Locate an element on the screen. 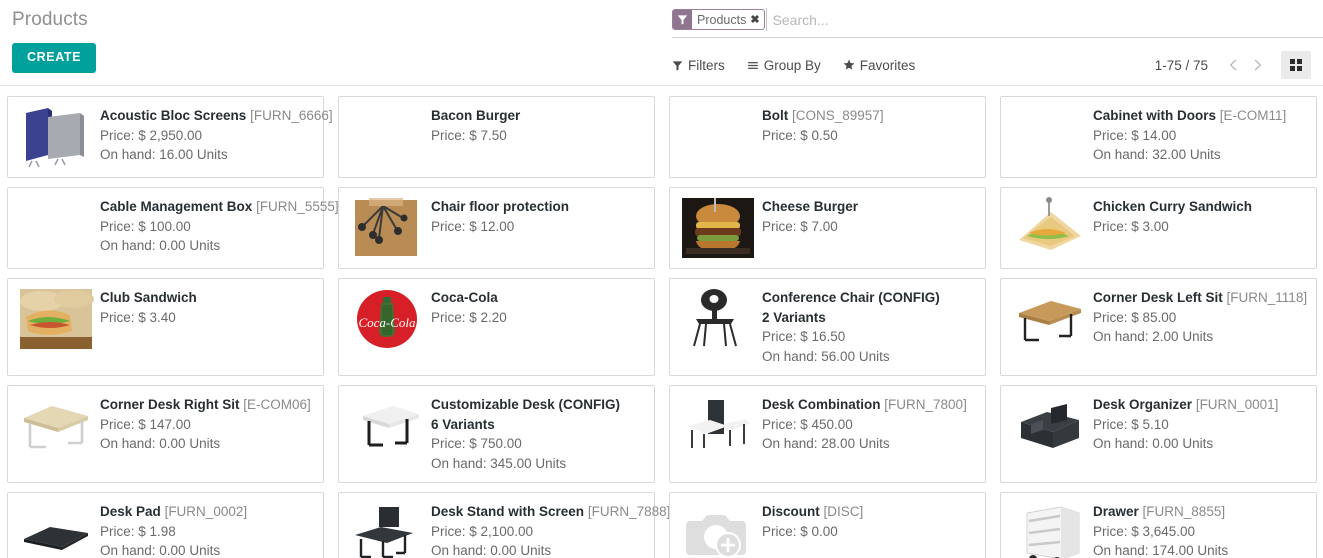 Image resolution: width=1323 pixels, height=558 pixels. product-variants-count: 2 Variants is located at coordinates (794, 317).